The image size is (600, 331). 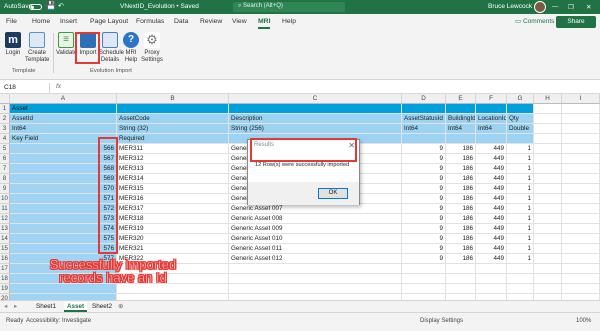 What do you see at coordinates (5, 279) in the screenshot?
I see `row-header: 18` at bounding box center [5, 279].